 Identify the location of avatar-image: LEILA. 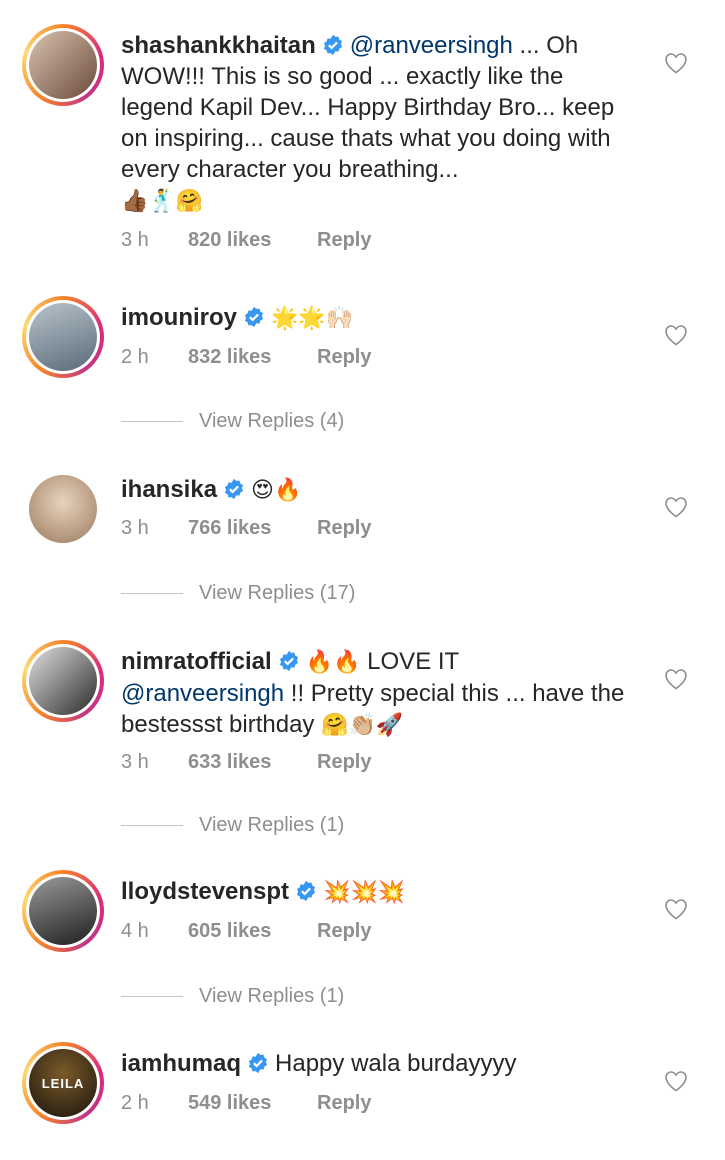
(63, 1083).